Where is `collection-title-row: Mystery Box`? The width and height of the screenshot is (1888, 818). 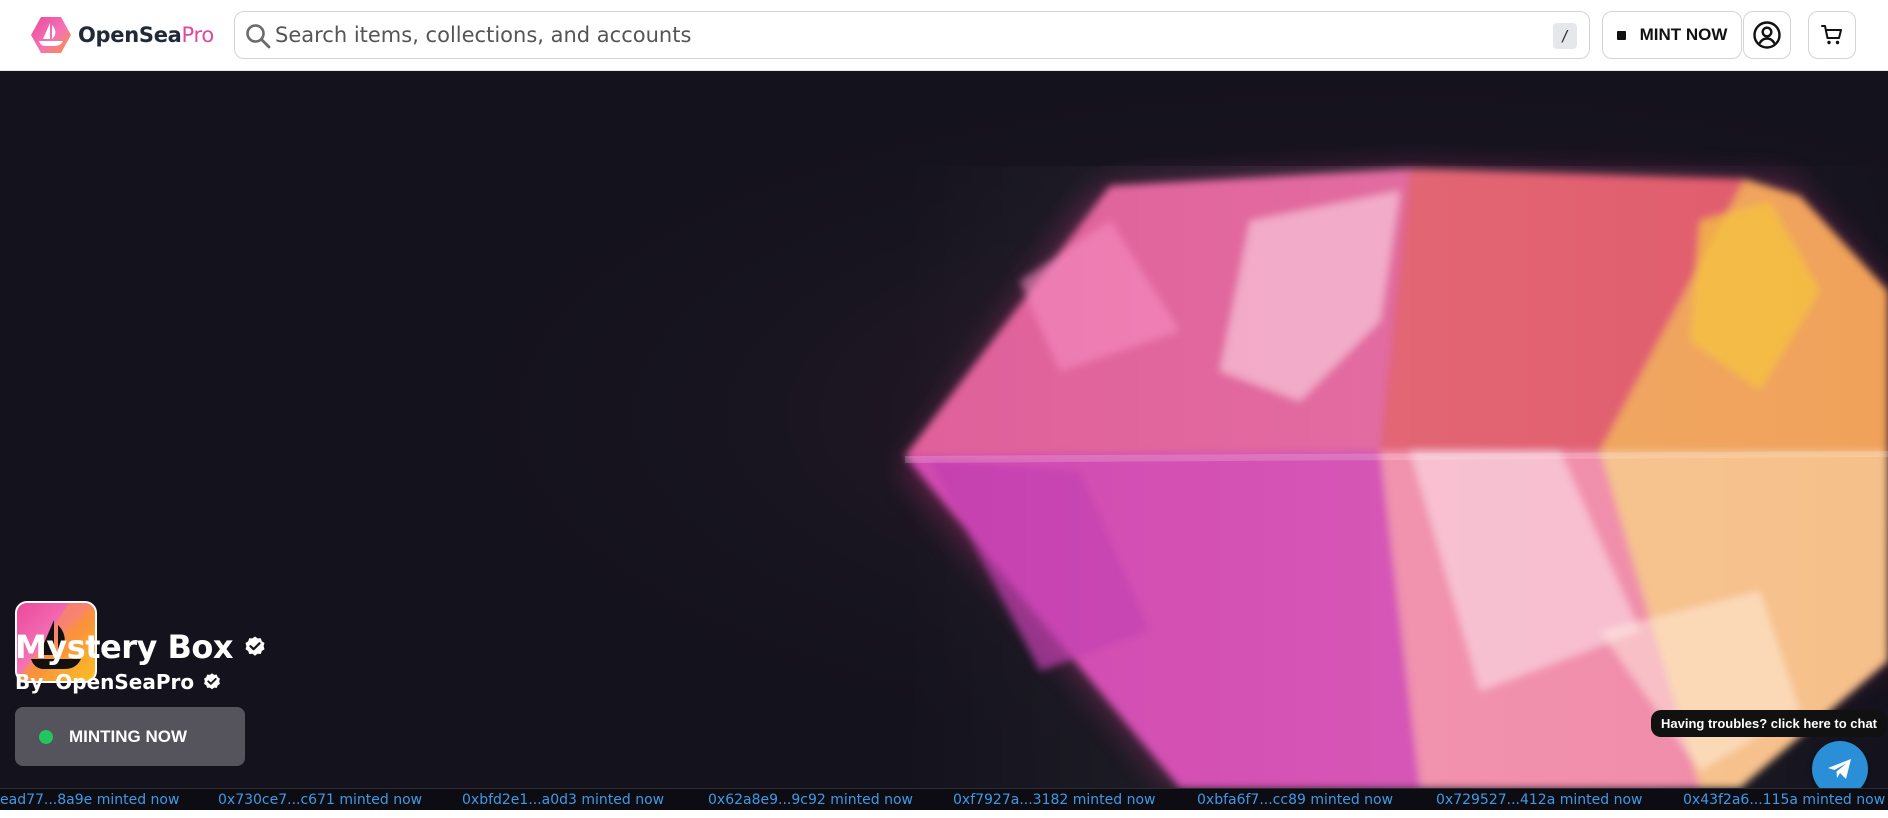 collection-title-row: Mystery Box is located at coordinates (141, 647).